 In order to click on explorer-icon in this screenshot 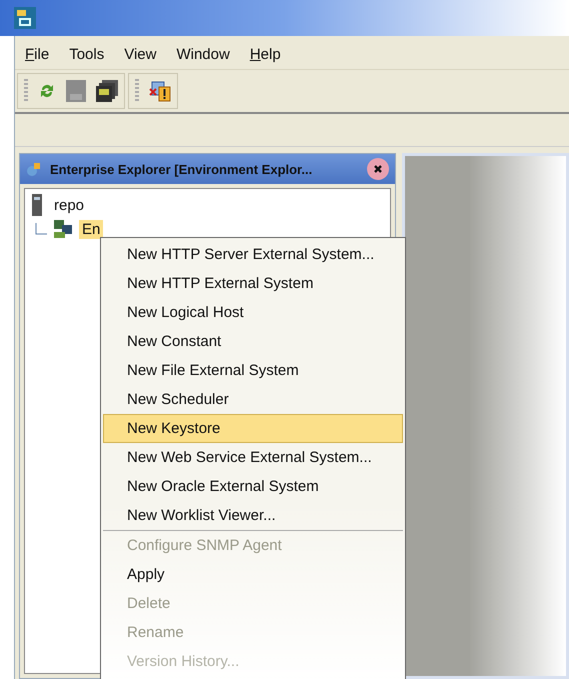, I will do `click(34, 169)`.